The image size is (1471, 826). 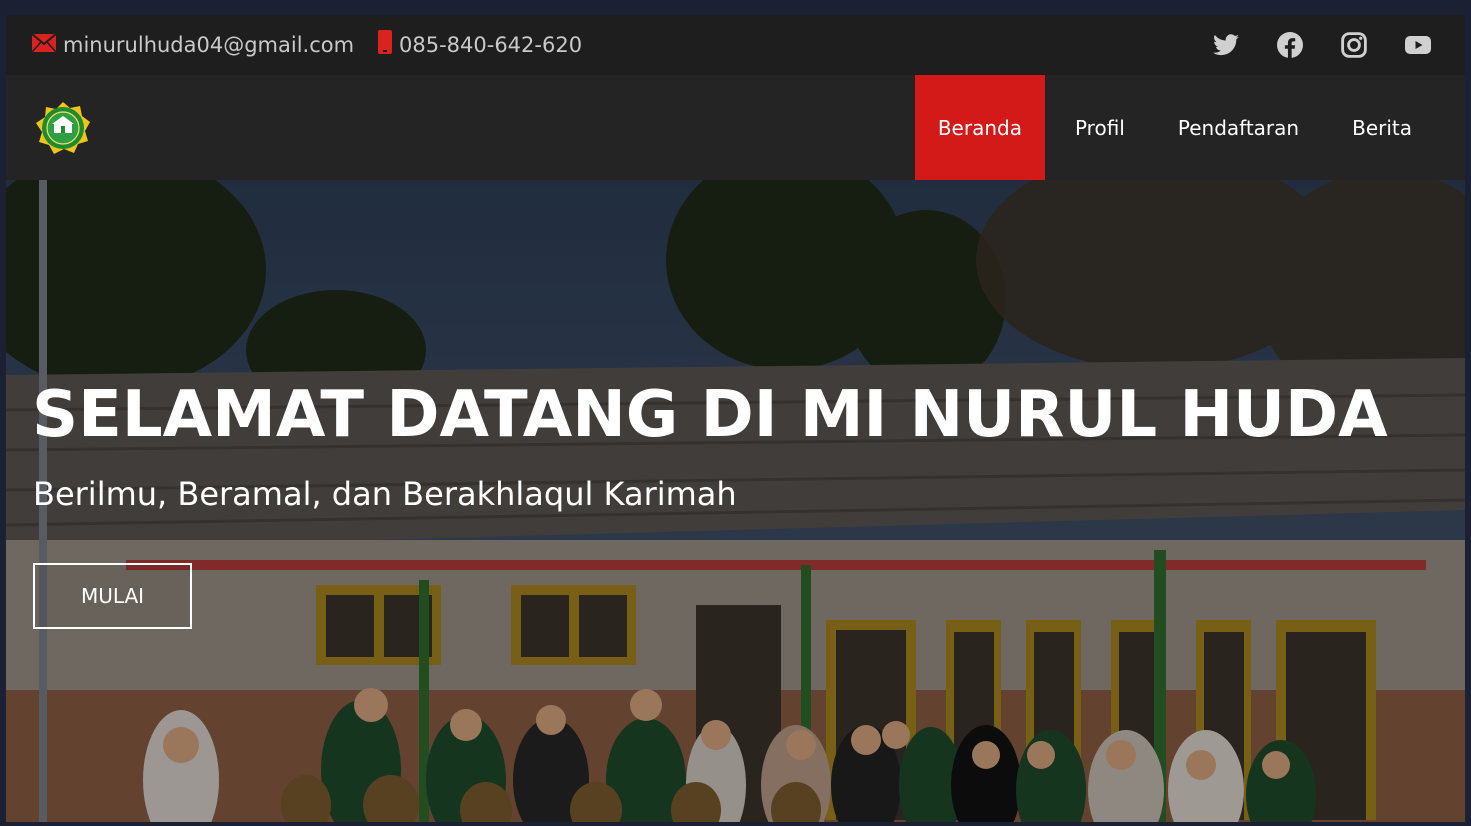 I want to click on envelope-icon, so click(x=44, y=45).